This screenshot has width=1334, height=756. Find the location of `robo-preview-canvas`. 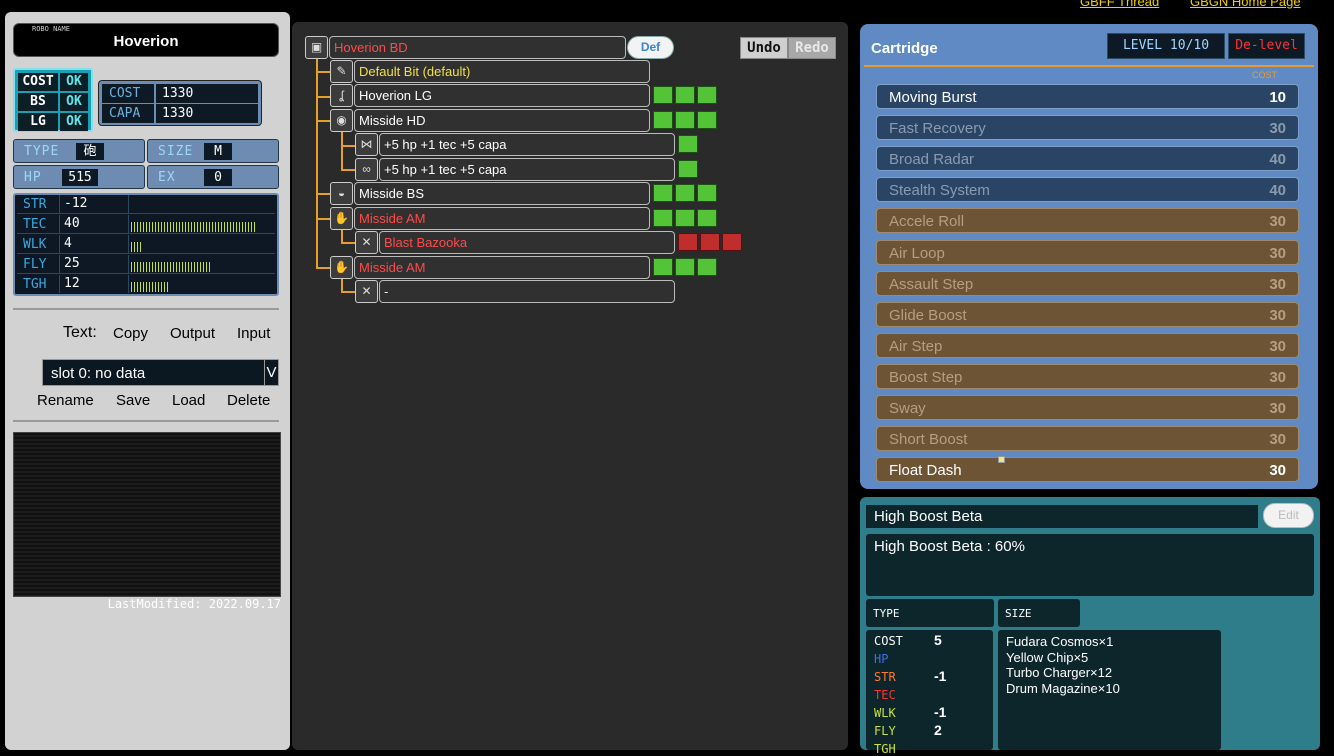

robo-preview-canvas is located at coordinates (147, 514).